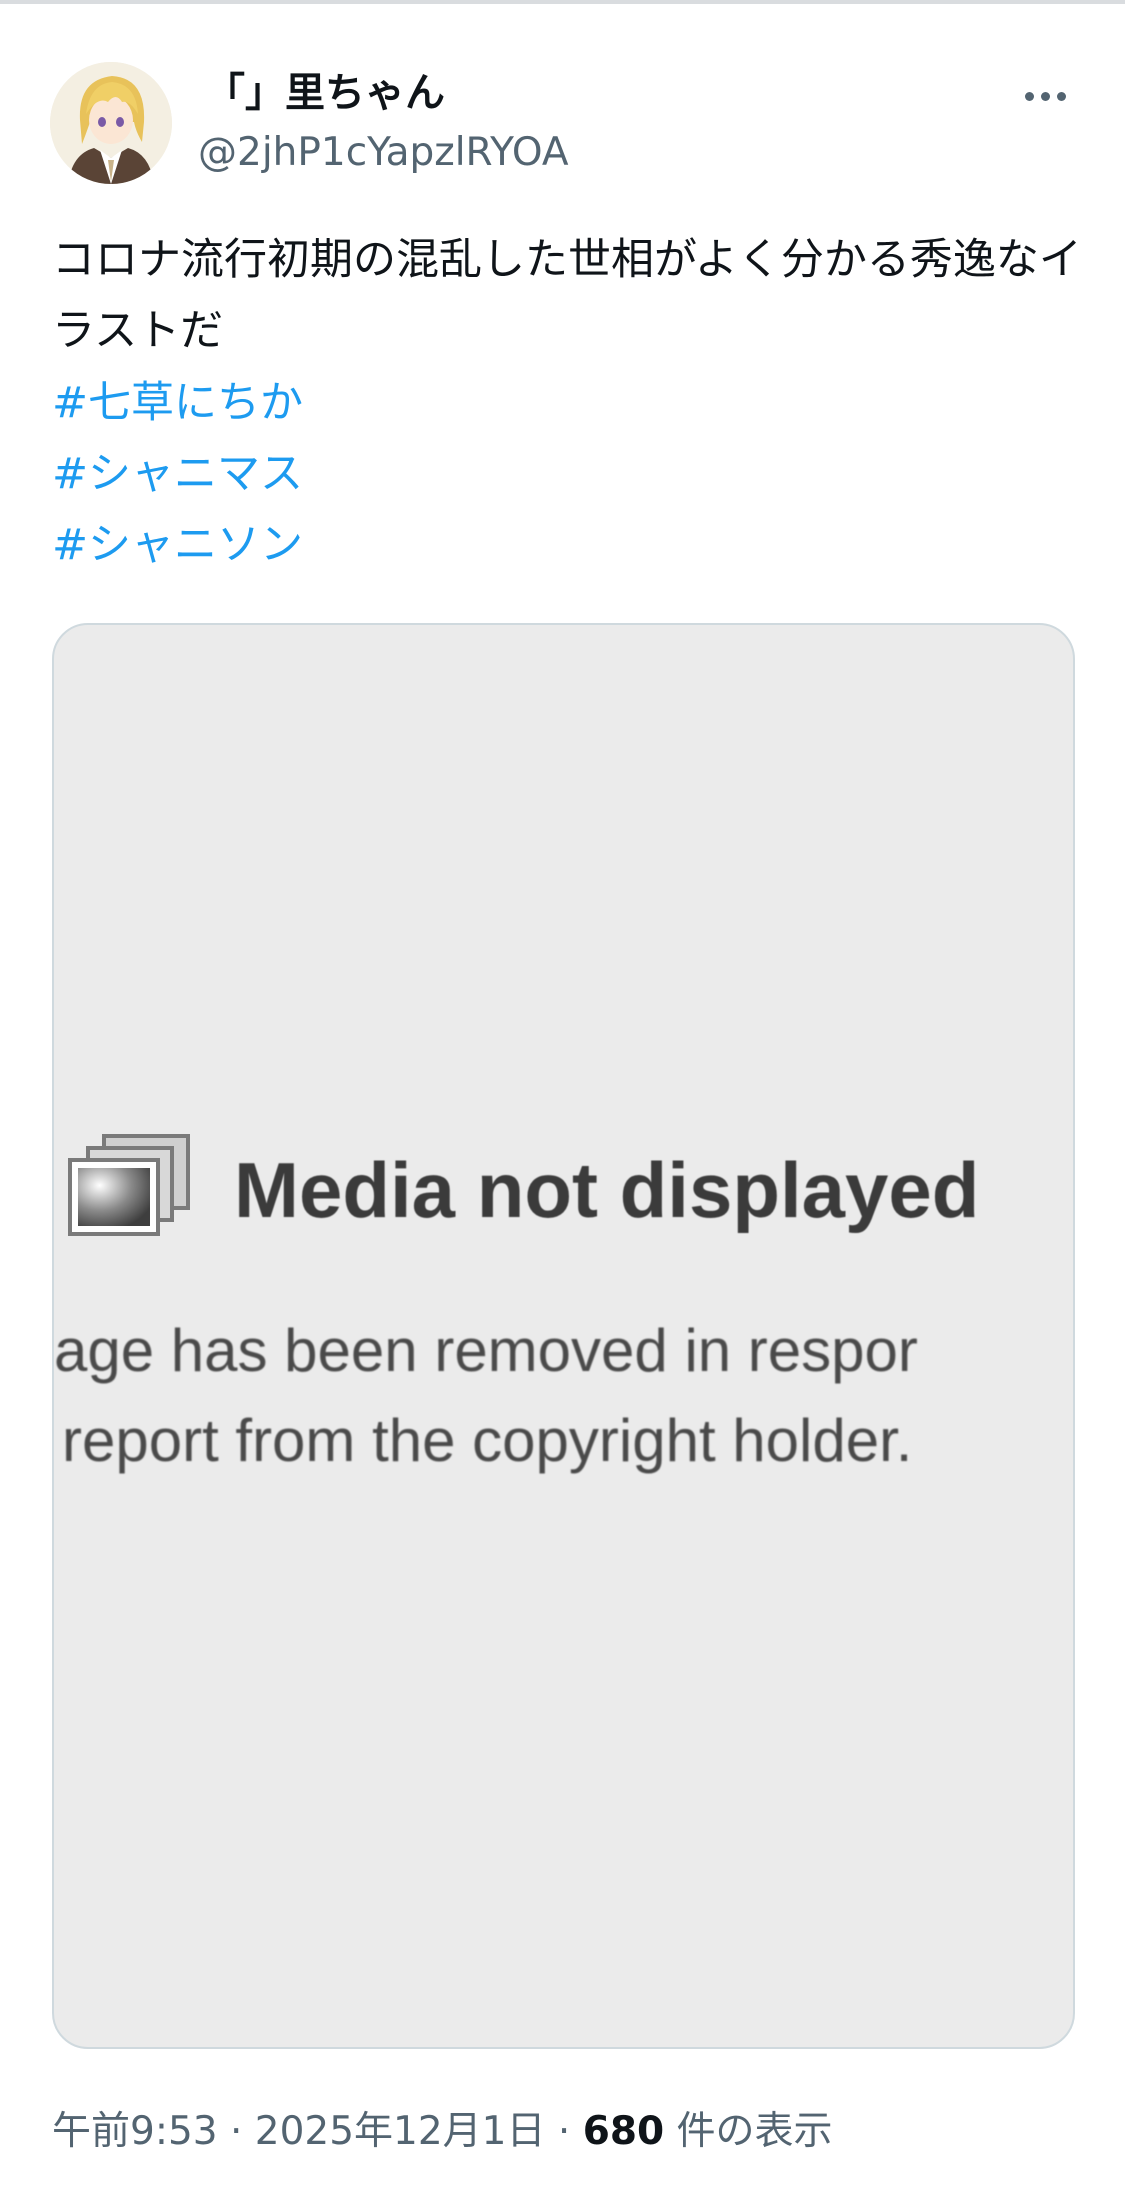  Describe the element at coordinates (748, 2131) in the screenshot. I see `views-label: 件の表示` at that location.